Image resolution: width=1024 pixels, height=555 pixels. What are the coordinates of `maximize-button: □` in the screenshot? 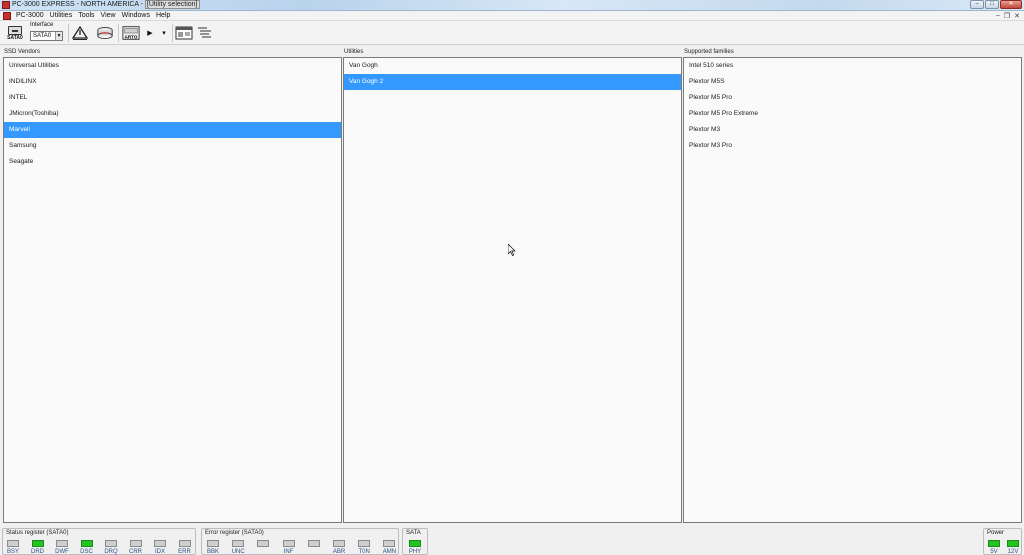 It's located at (992, 4).